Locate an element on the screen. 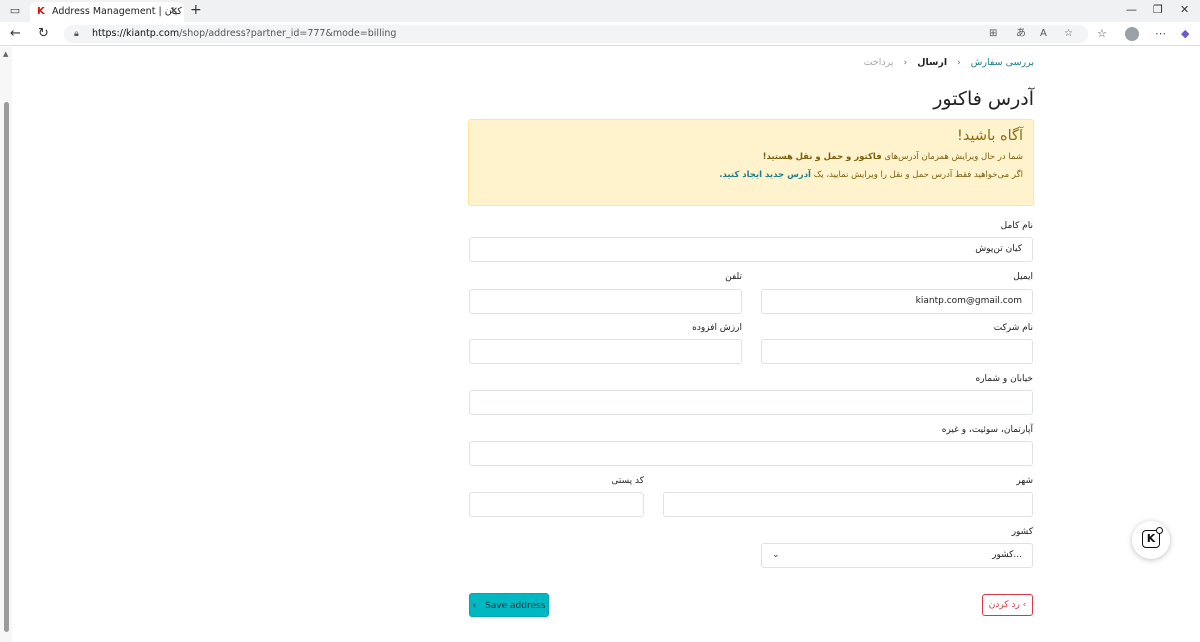 The height and width of the screenshot is (642, 1200). name-label: نام کامل is located at coordinates (1016, 226).